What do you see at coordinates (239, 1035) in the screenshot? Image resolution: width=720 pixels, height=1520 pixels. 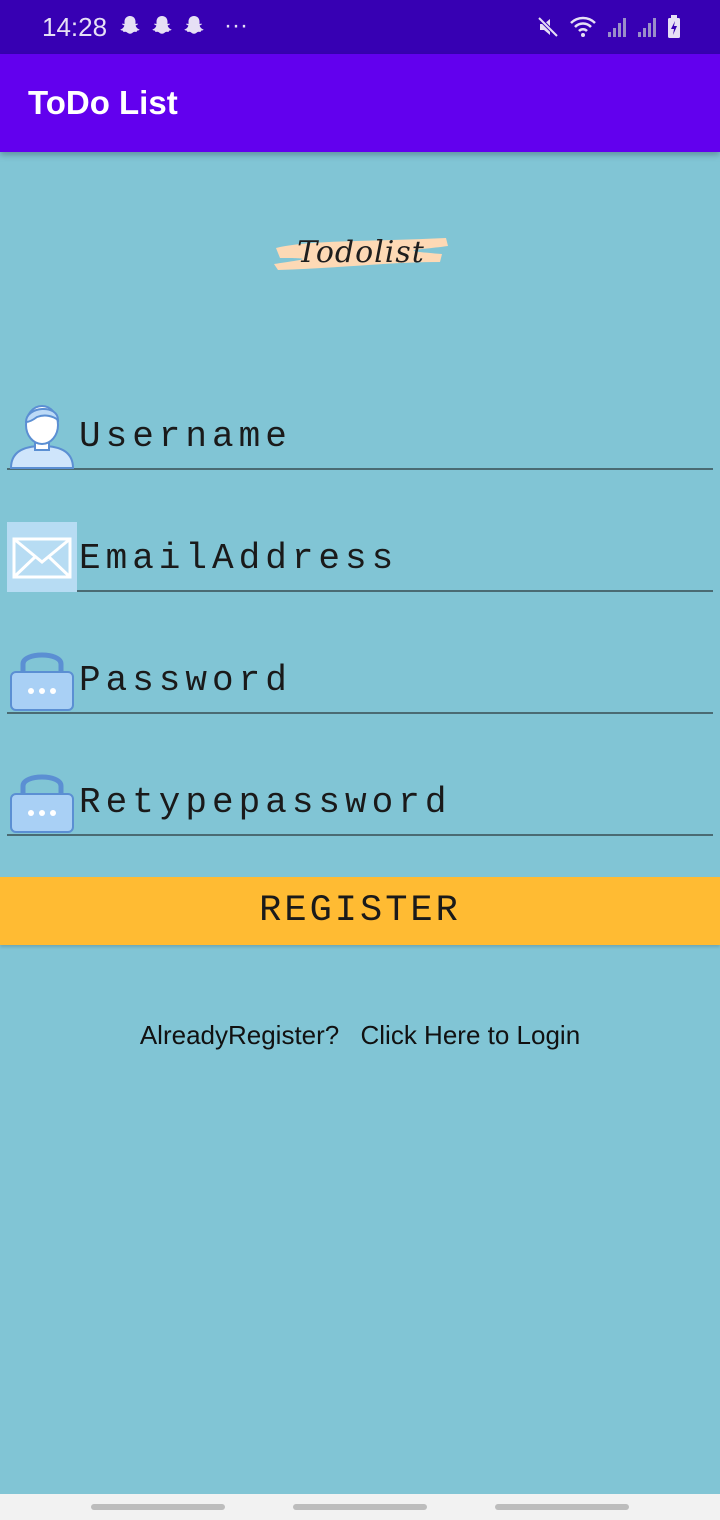 I see `already-registered-text: AlreadyRegister?` at bounding box center [239, 1035].